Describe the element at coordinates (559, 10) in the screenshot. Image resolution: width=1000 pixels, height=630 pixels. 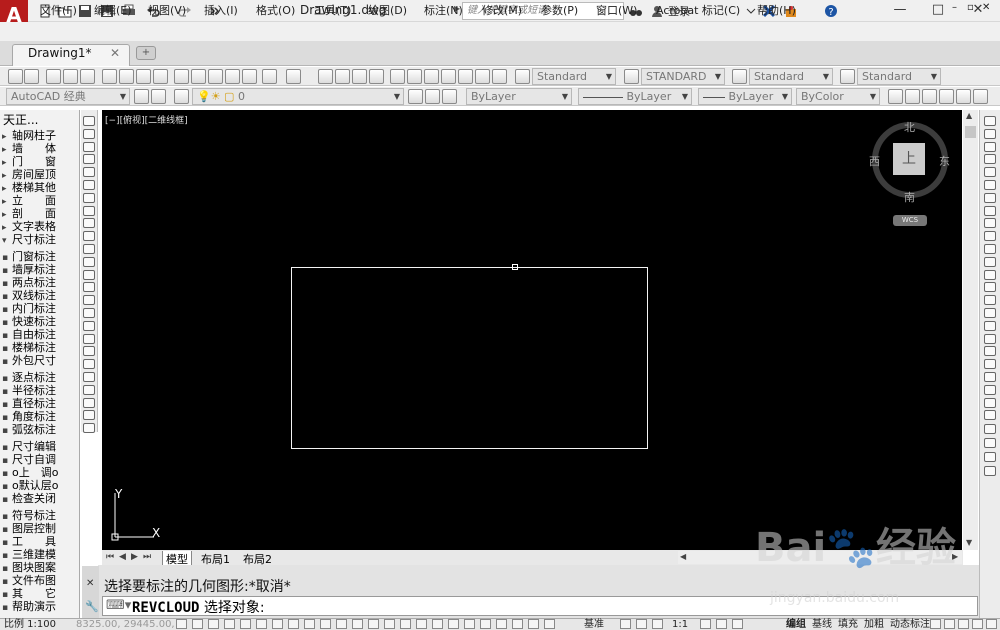
I see `menu-parametric: 参数(P)` at that location.